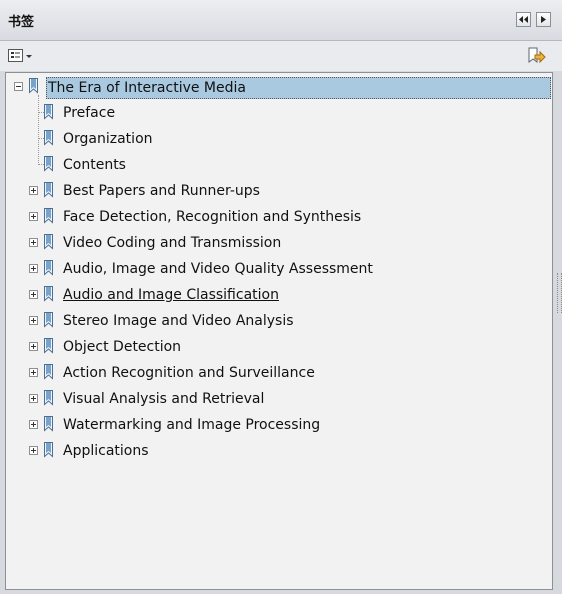 This screenshot has width=562, height=594. Describe the element at coordinates (559, 293) in the screenshot. I see `panel-resize-grip` at that location.